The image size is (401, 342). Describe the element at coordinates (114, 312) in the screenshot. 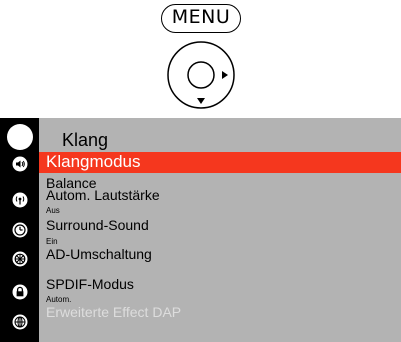

I see `menu-item-erweiterte-effect-dap: Erweiterte Effect DAP` at that location.